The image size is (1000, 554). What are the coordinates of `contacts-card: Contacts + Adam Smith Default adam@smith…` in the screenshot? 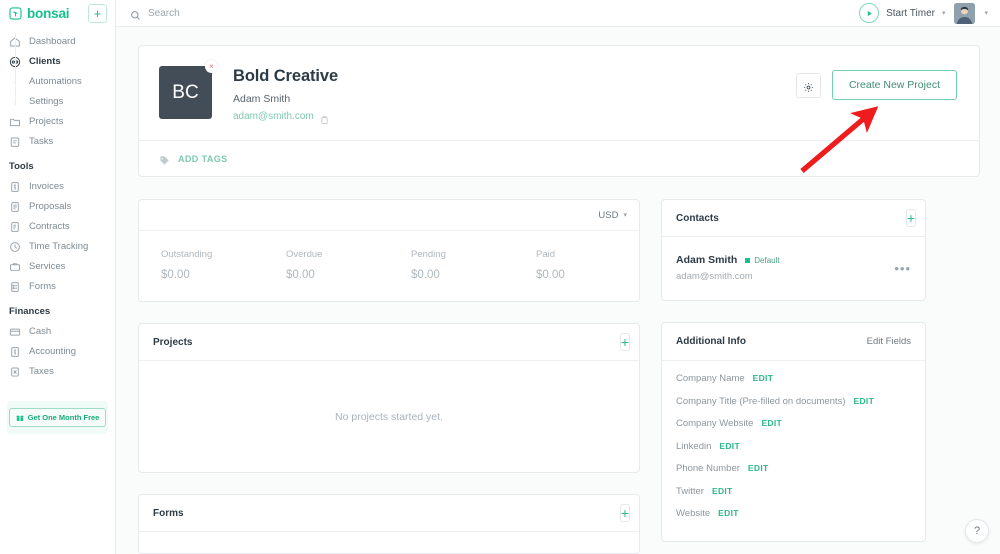 It's located at (793, 250).